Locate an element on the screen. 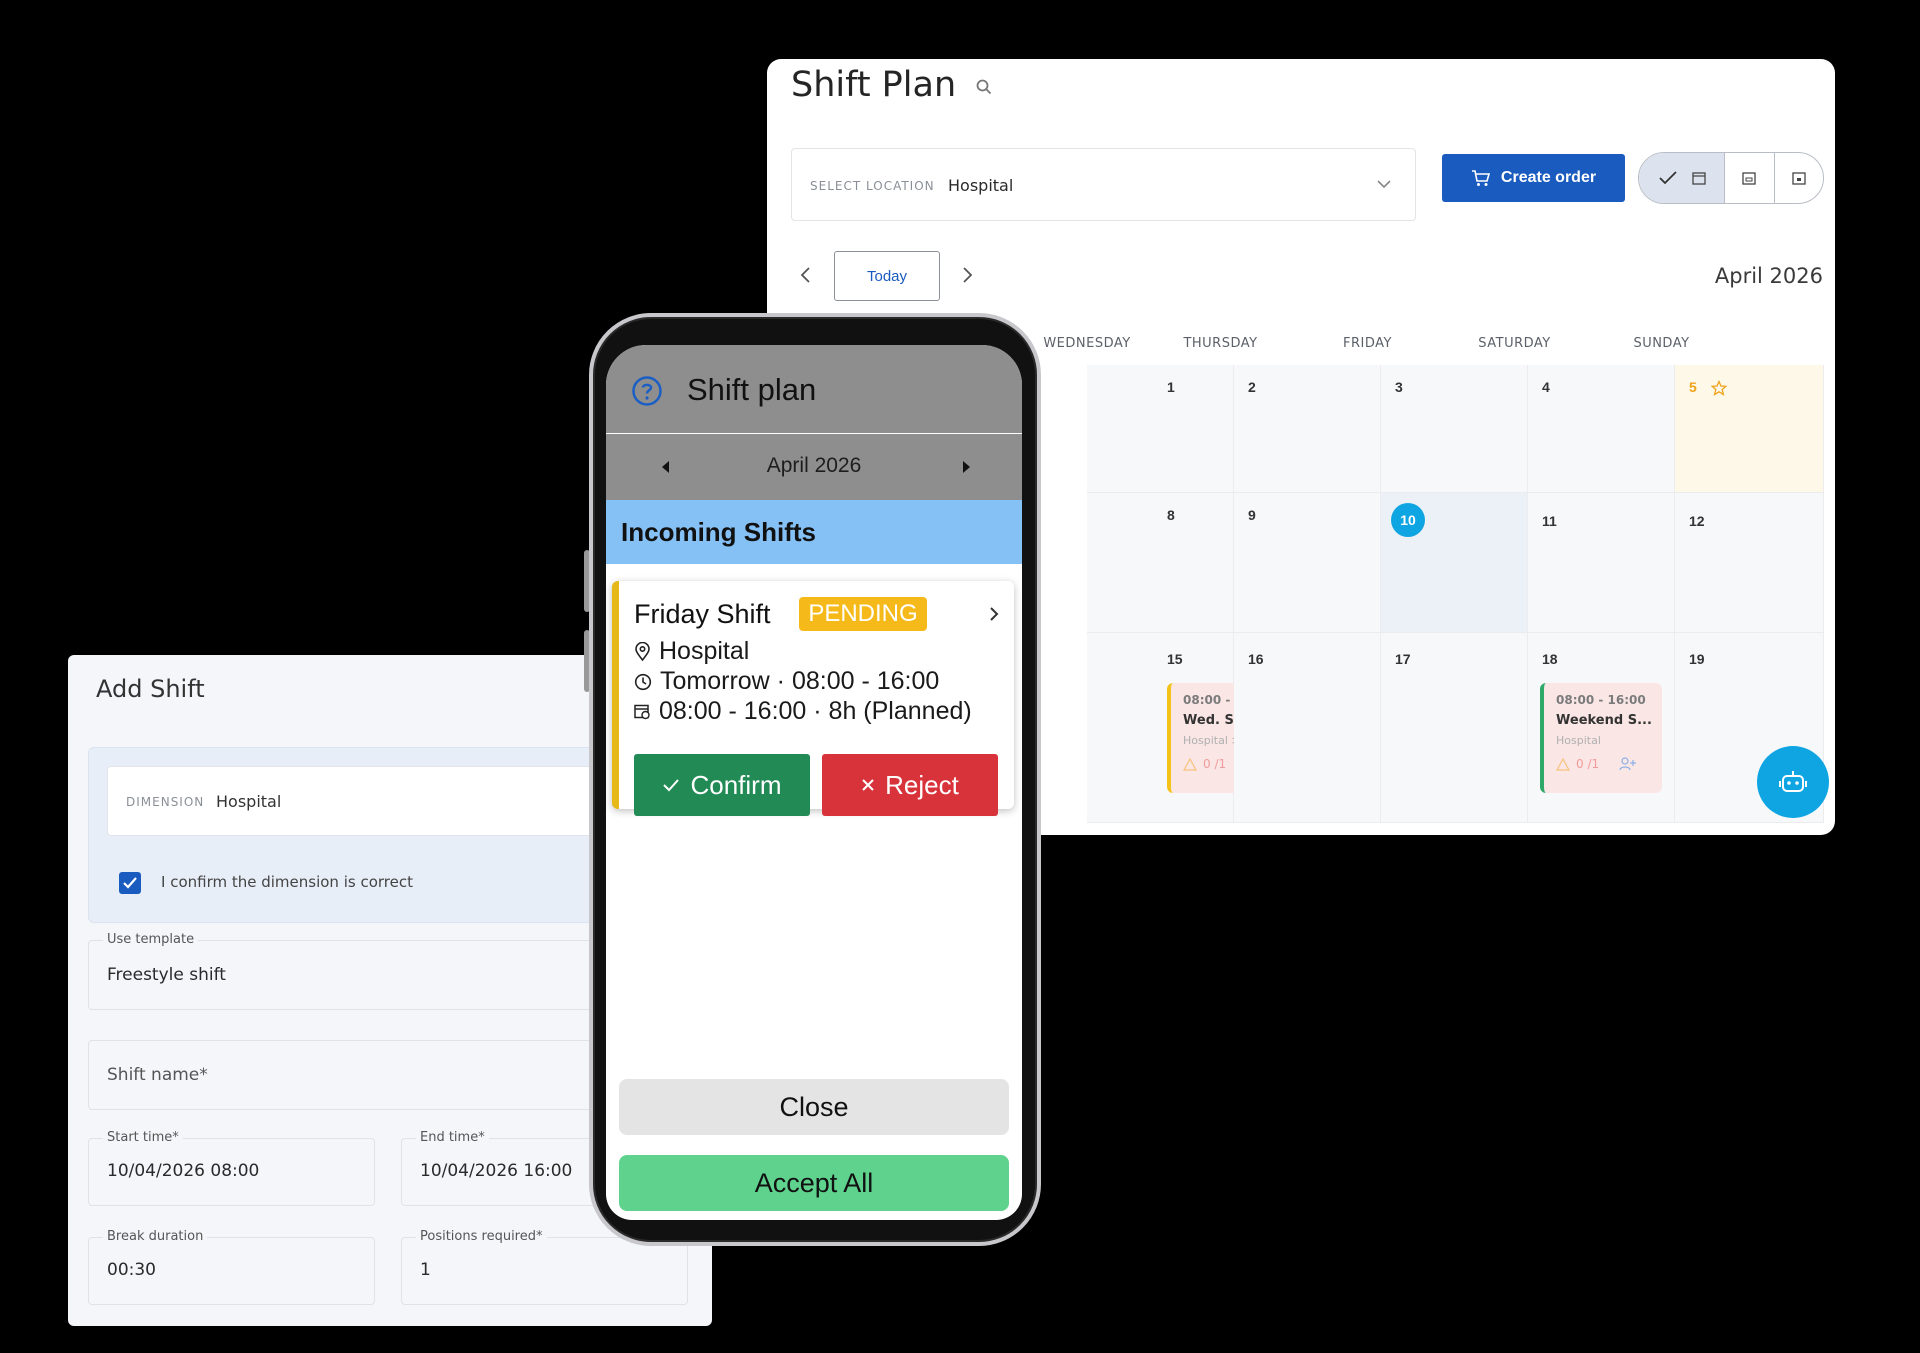 The width and height of the screenshot is (1920, 1353). shift-location-row: Hospital is located at coordinates (691, 651).